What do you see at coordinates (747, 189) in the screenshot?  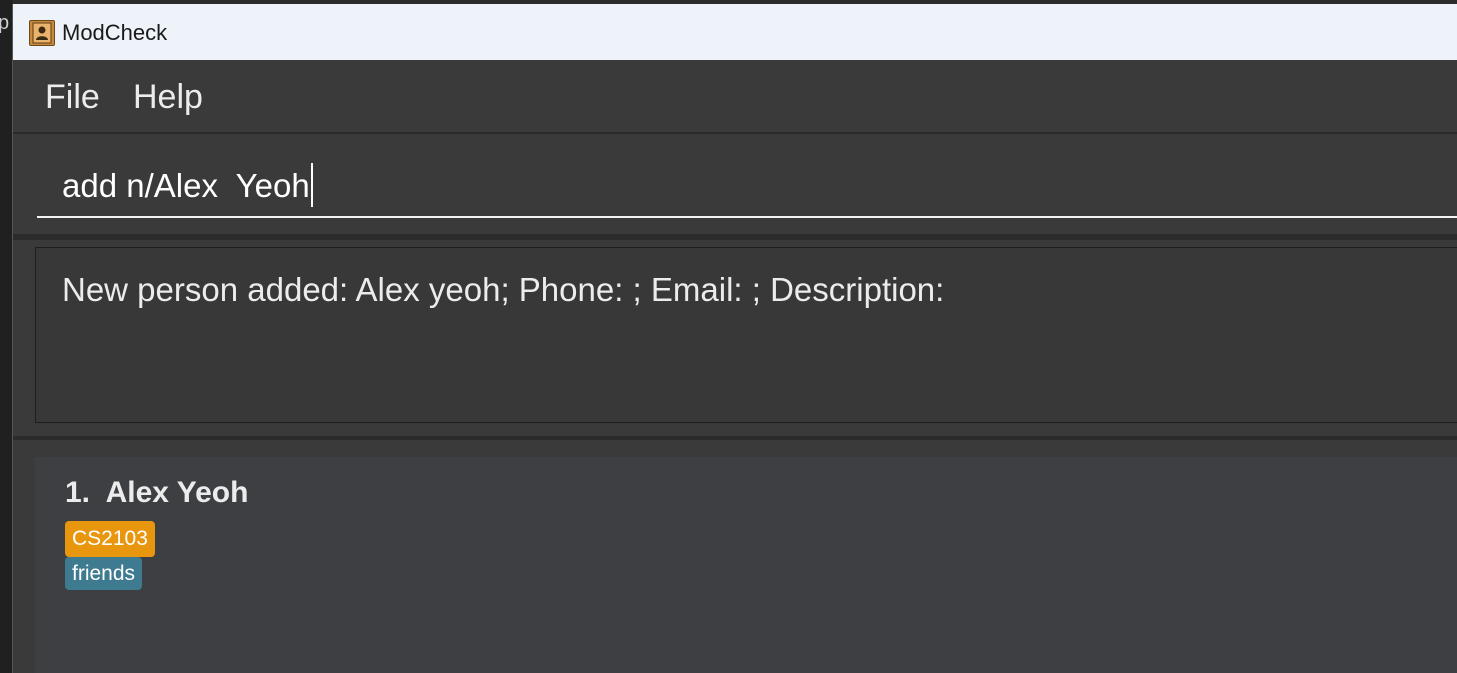 I see `command-input: add n/Alex Yeoh` at bounding box center [747, 189].